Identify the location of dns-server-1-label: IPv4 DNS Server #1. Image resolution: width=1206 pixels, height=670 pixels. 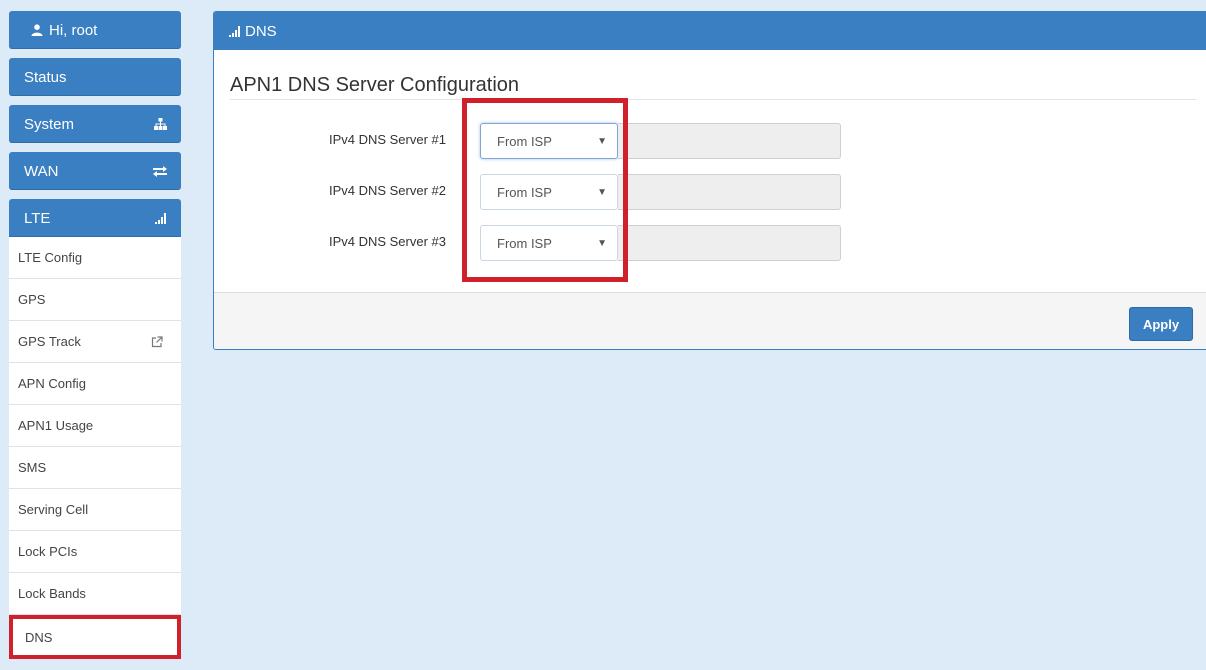
(387, 139).